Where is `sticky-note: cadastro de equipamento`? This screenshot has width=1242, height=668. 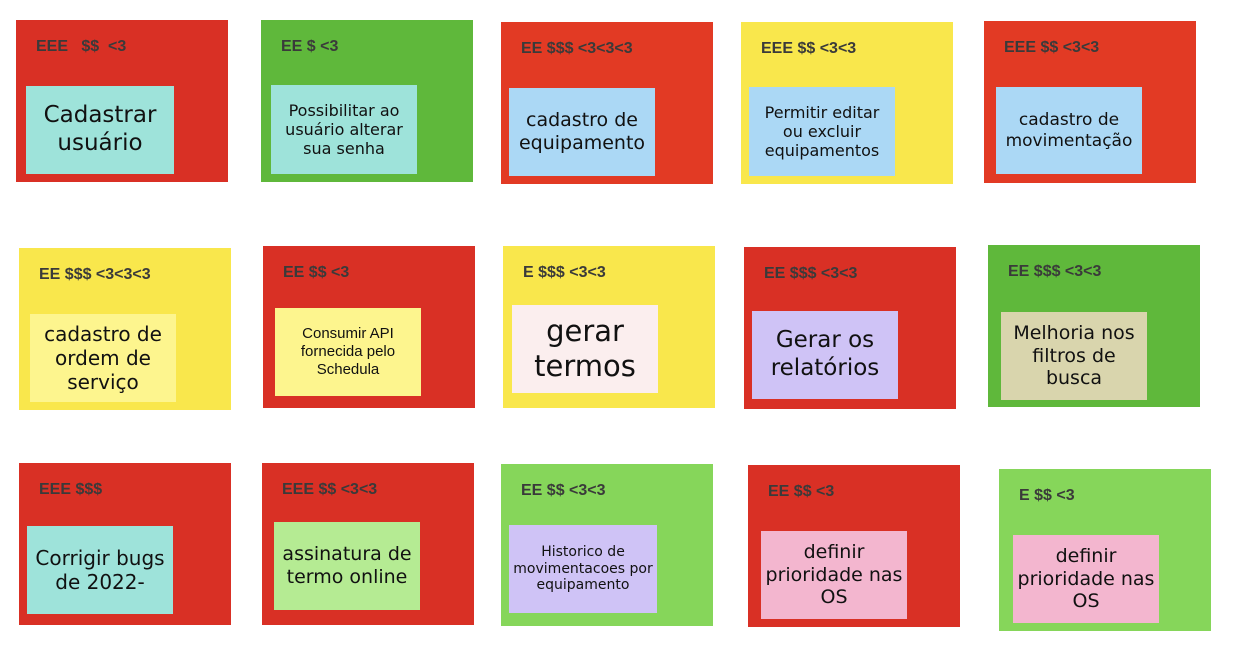
sticky-note: cadastro de equipamento is located at coordinates (582, 132).